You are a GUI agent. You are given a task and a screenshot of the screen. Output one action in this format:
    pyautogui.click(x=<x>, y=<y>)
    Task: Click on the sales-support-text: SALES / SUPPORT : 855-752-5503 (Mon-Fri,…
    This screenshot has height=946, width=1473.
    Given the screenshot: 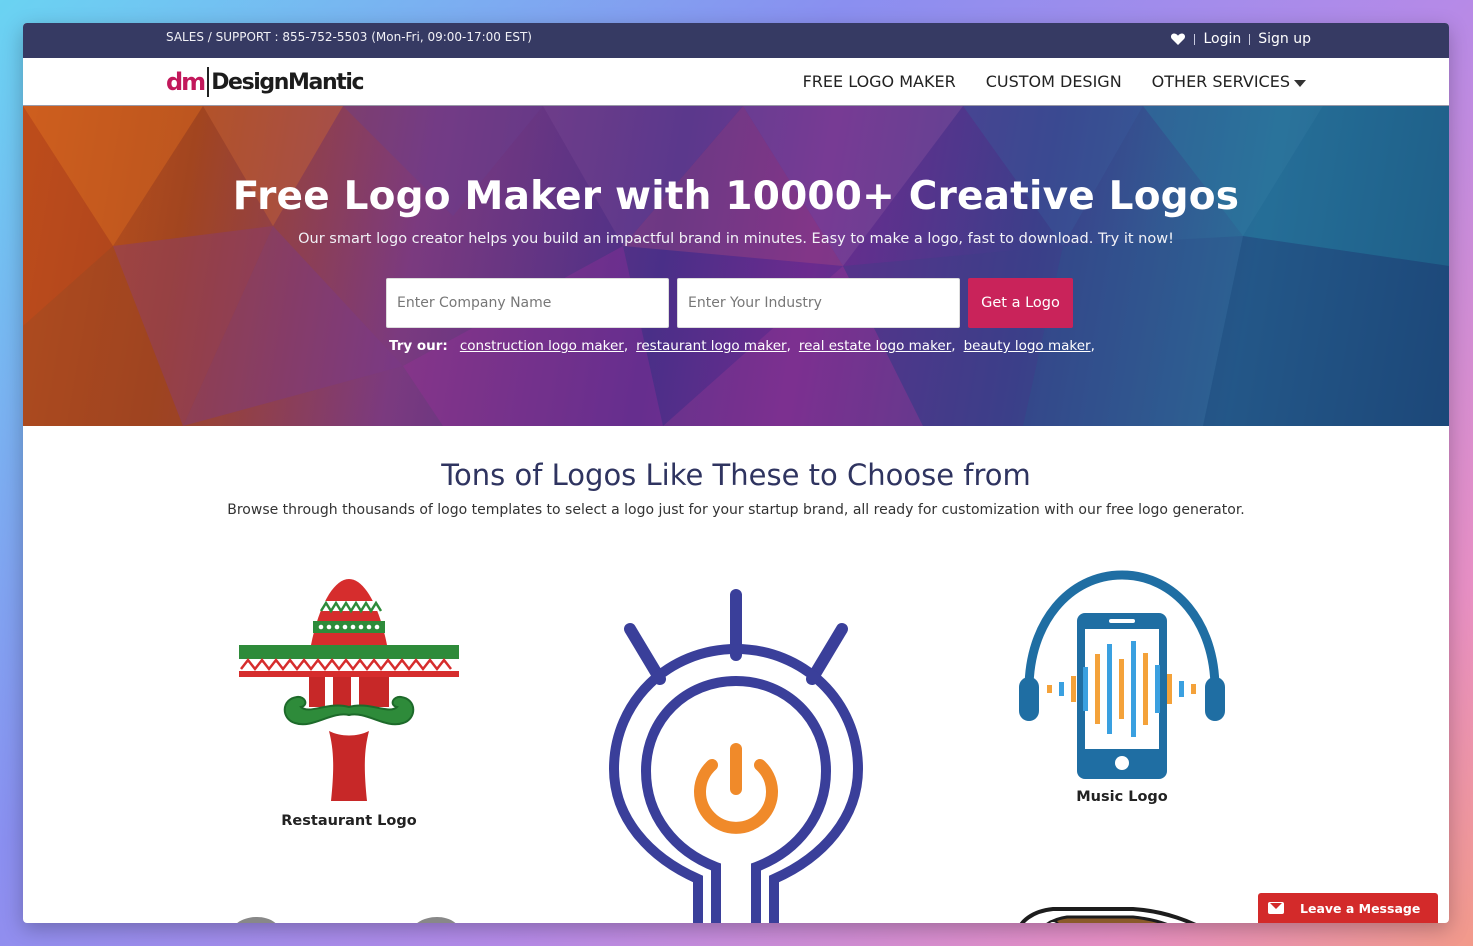 What is the action you would take?
    pyautogui.click(x=349, y=37)
    